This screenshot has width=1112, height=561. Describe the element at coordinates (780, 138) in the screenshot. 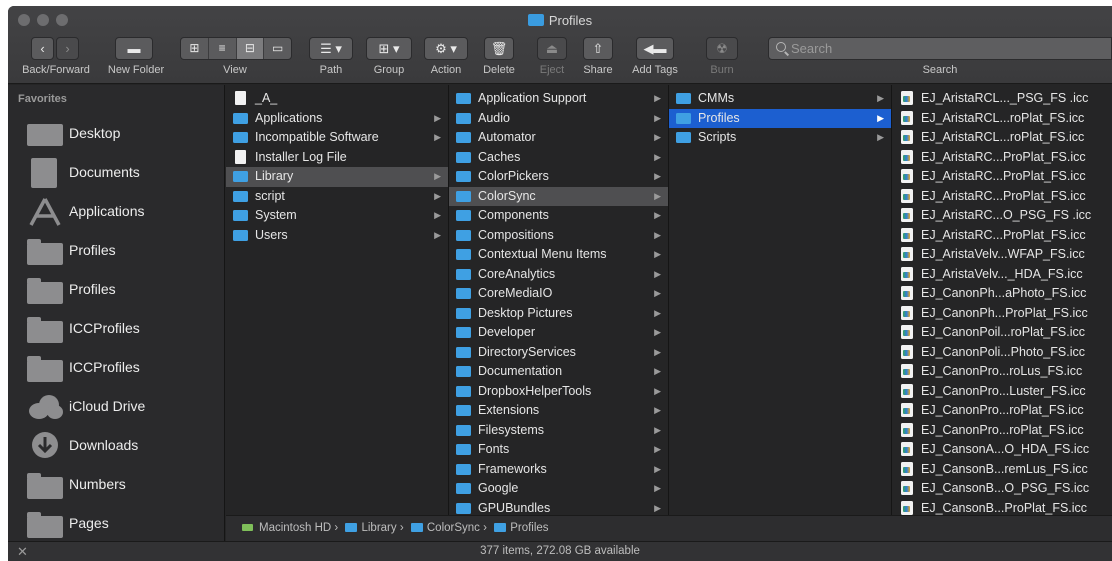

I see `folder-row-scripts: Scripts ▶` at that location.